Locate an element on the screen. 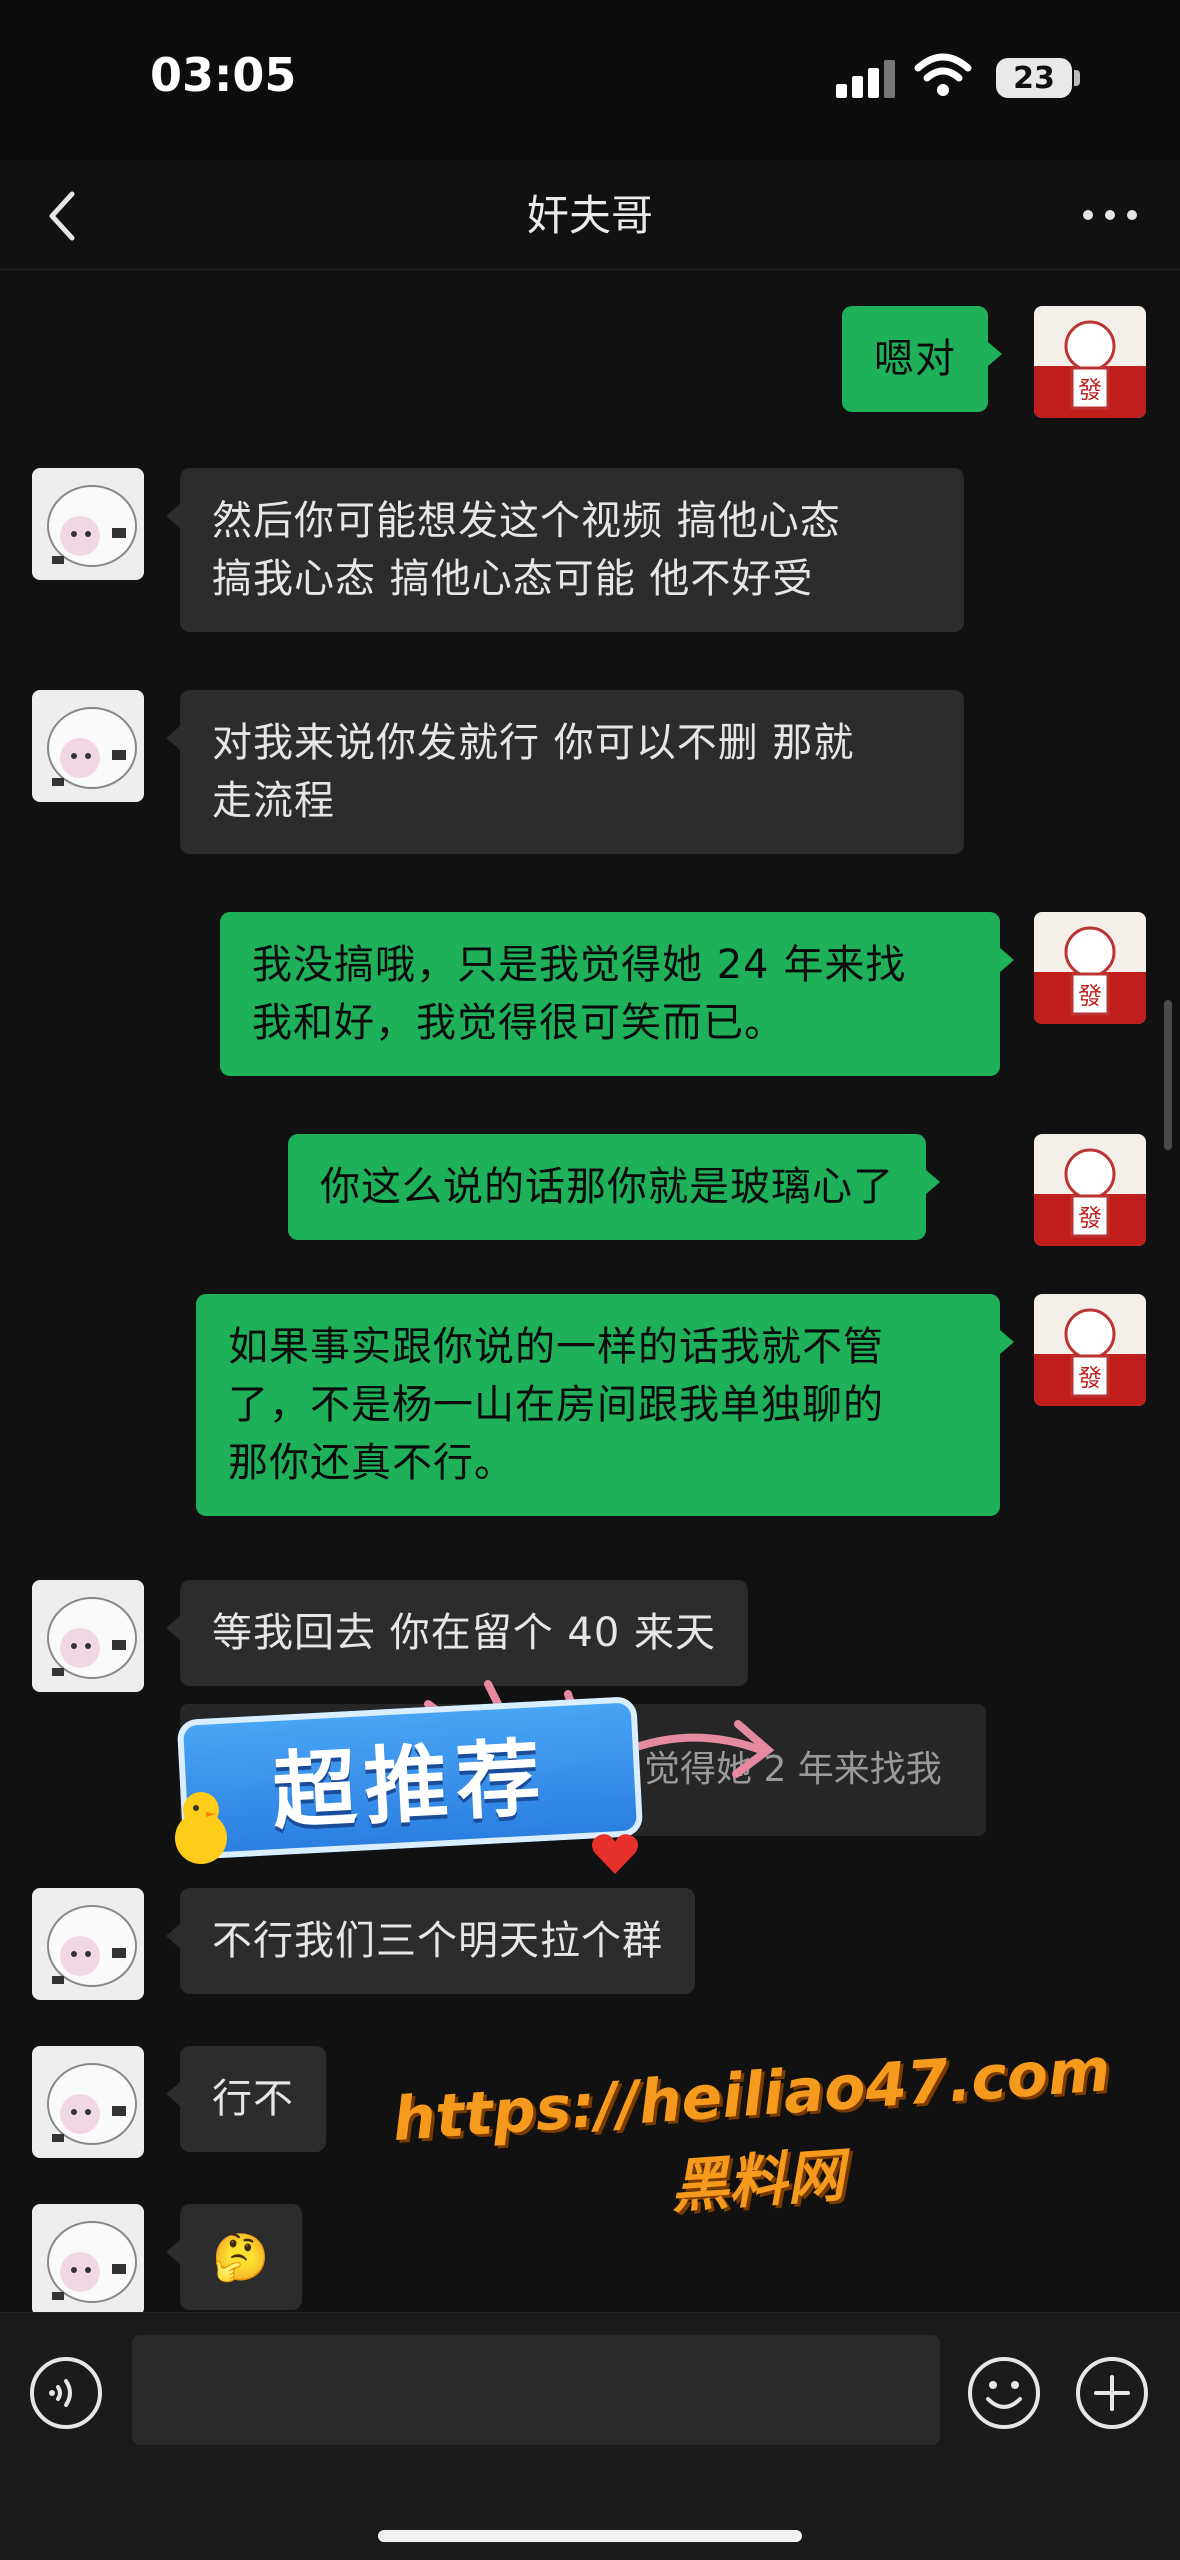  heart-icon is located at coordinates (615, 1854).